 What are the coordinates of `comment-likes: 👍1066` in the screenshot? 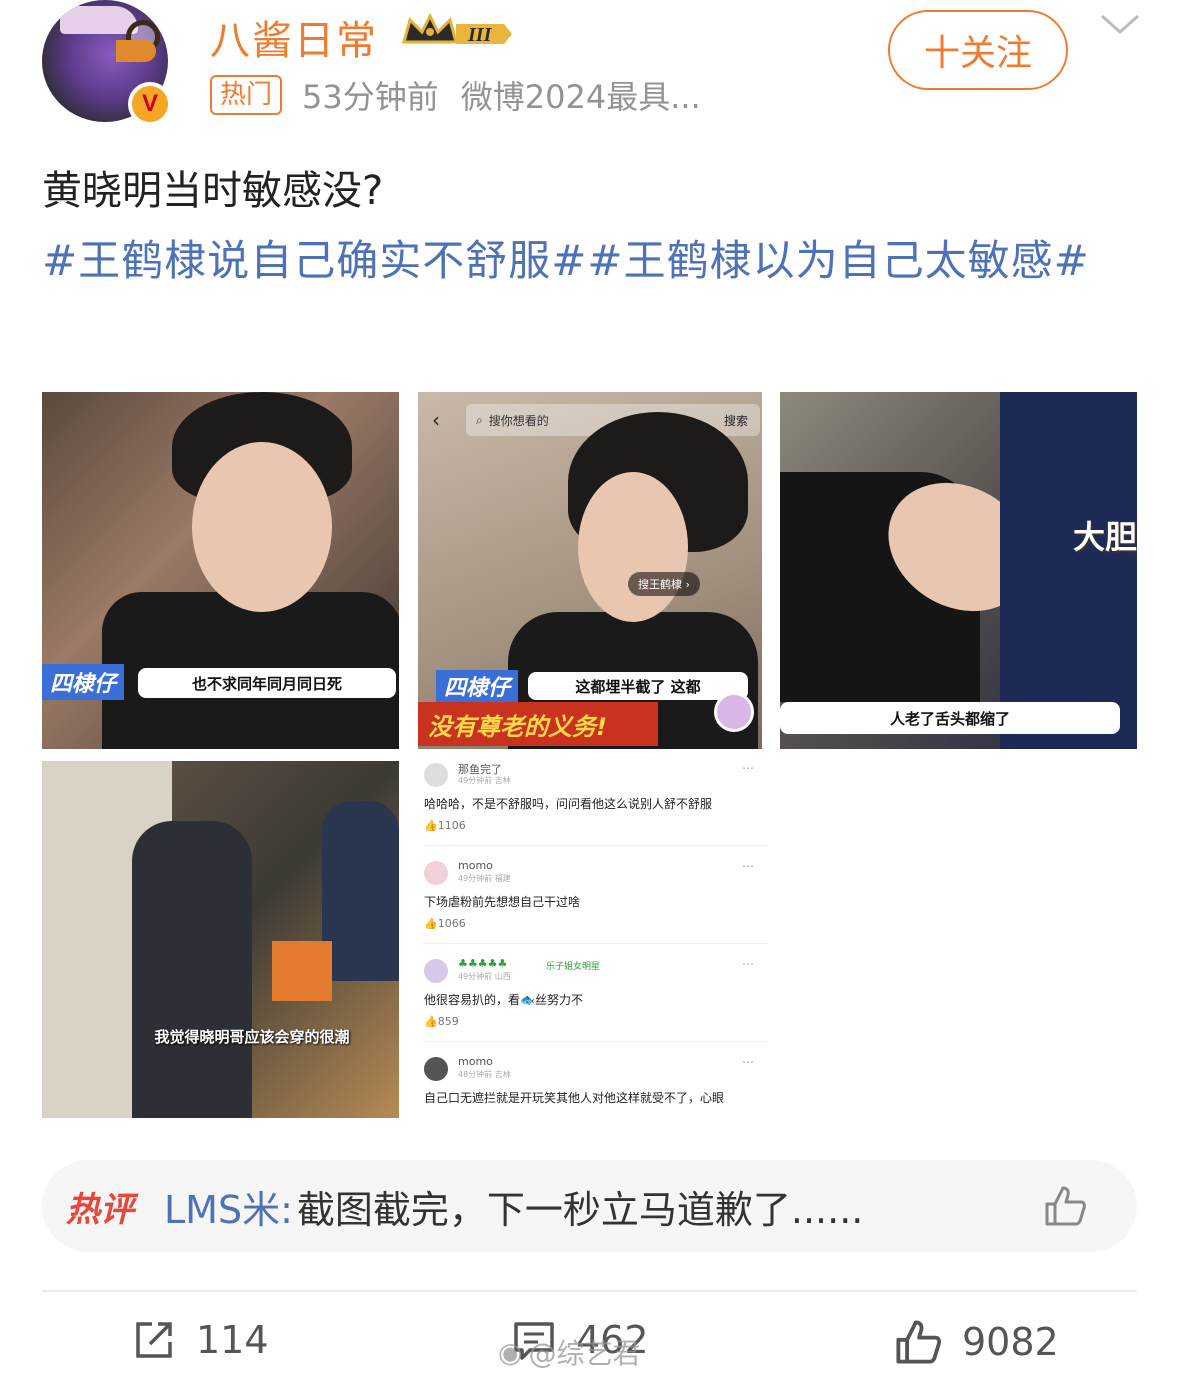 It's located at (445, 923).